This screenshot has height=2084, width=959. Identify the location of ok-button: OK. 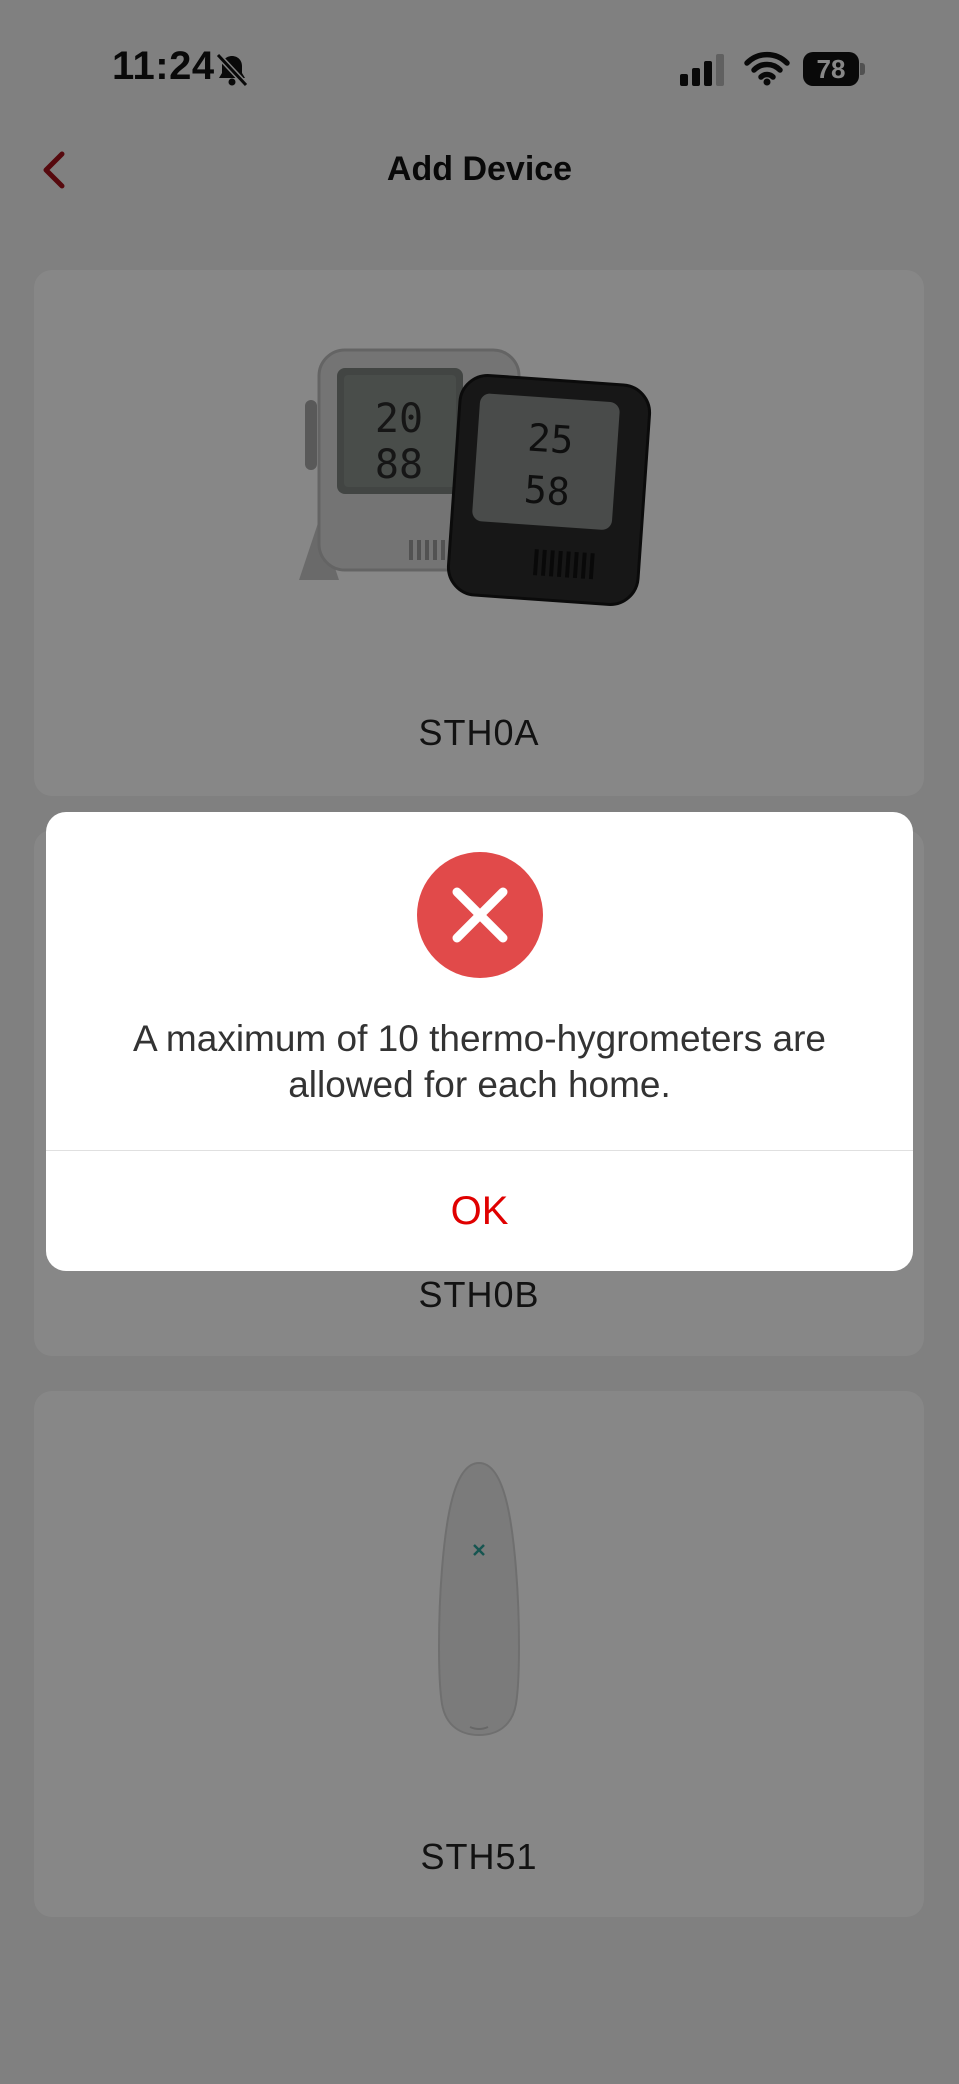
(479, 1211).